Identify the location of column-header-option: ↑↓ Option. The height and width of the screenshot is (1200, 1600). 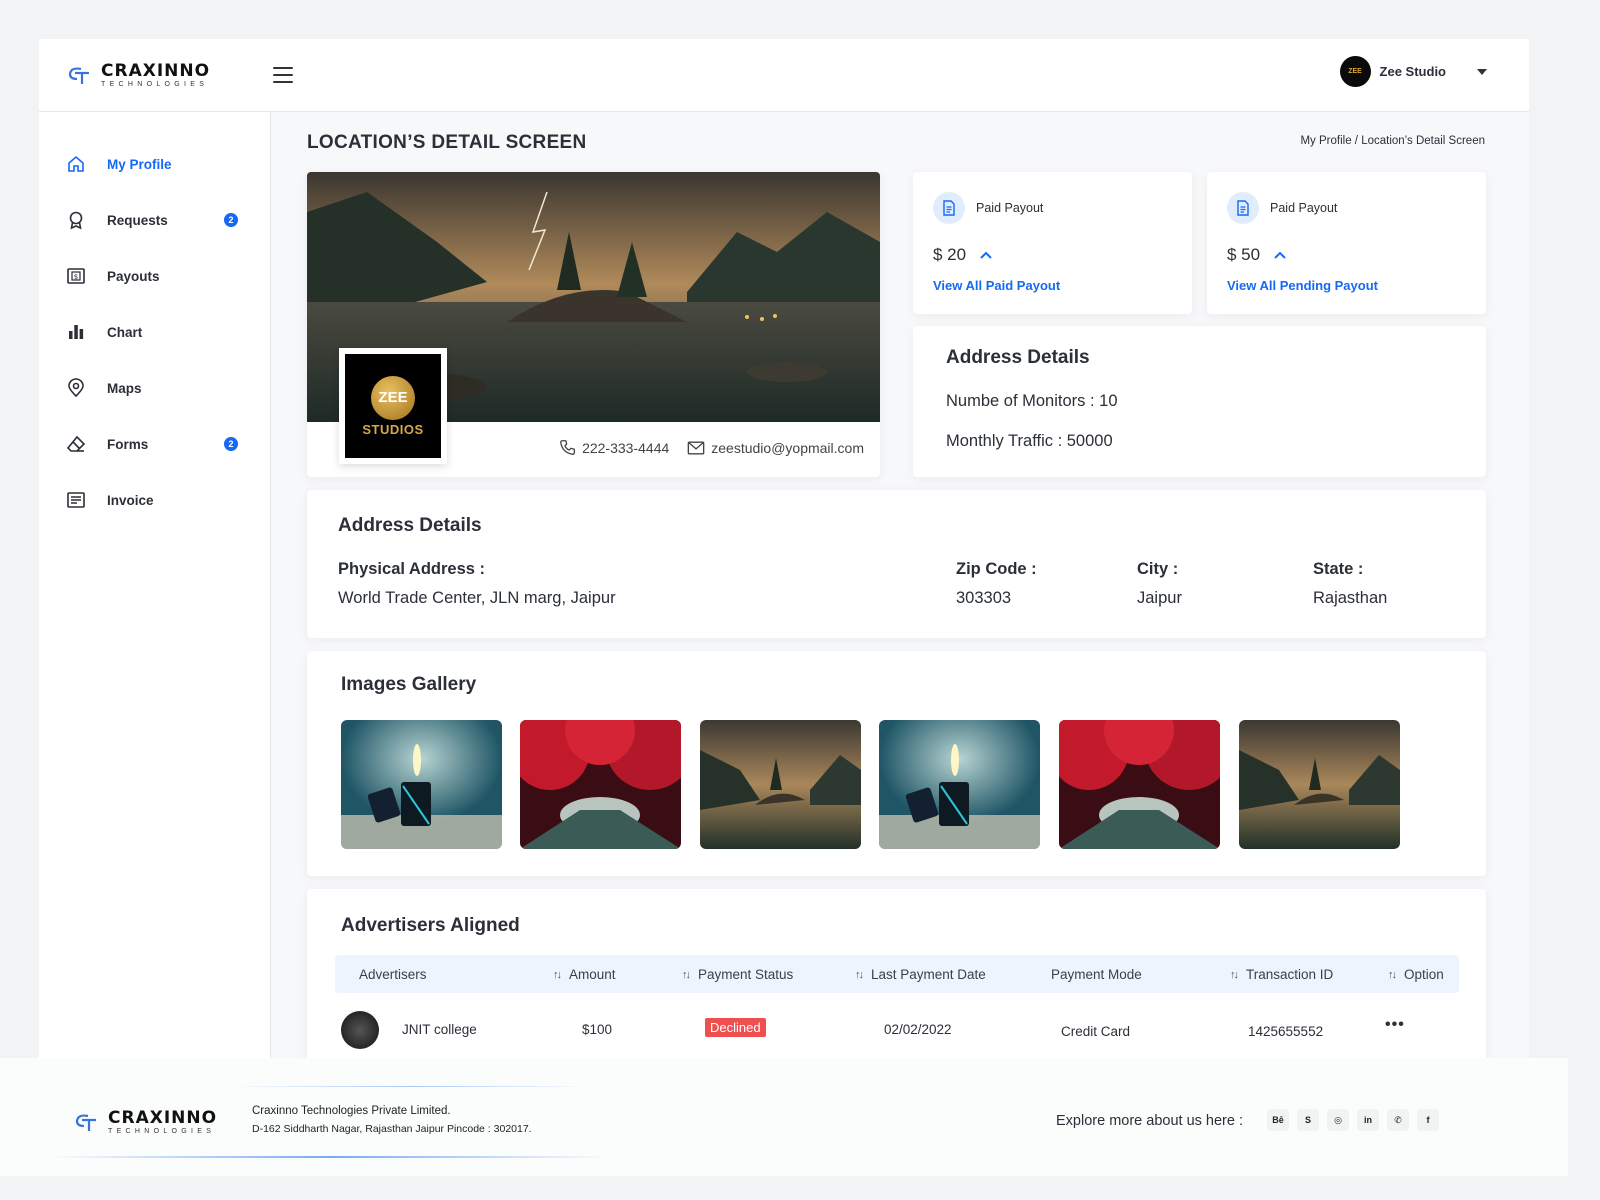
(1416, 974).